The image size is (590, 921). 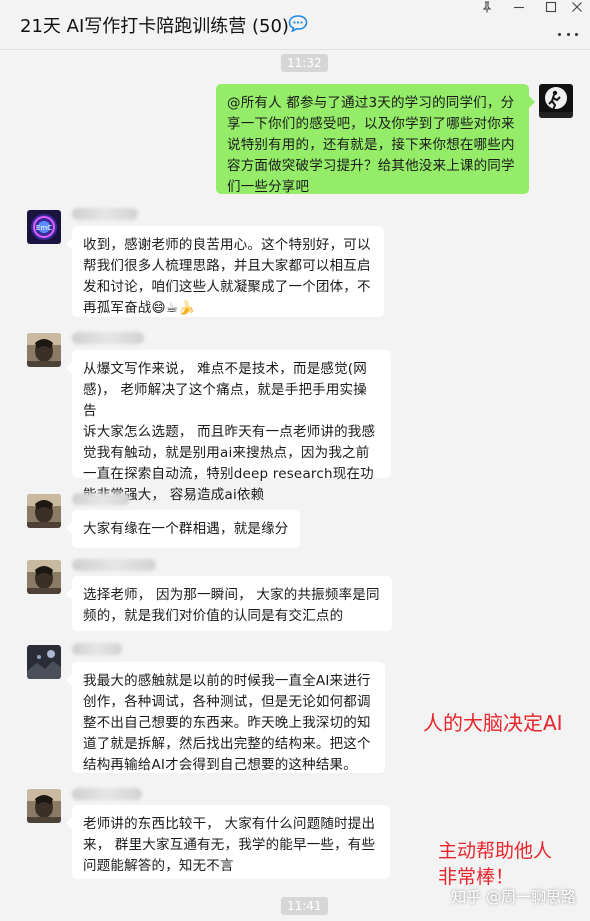 What do you see at coordinates (298, 23) in the screenshot?
I see `chat-bubble-icon` at bounding box center [298, 23].